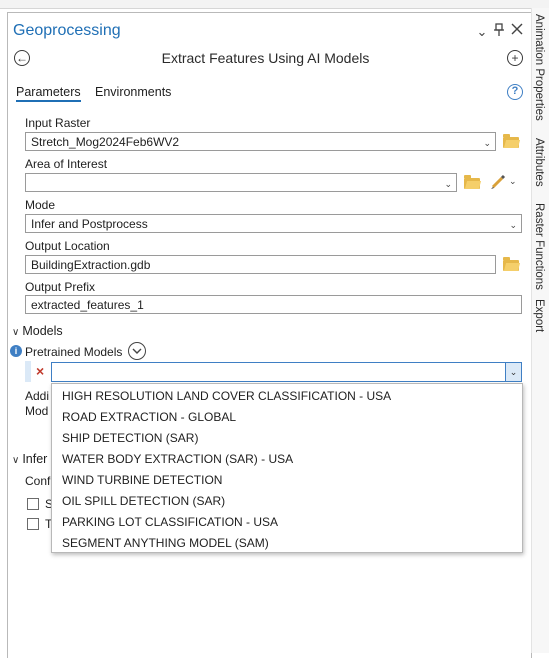  Describe the element at coordinates (286, 372) in the screenshot. I see `pretrained-model-select: ⌄` at that location.